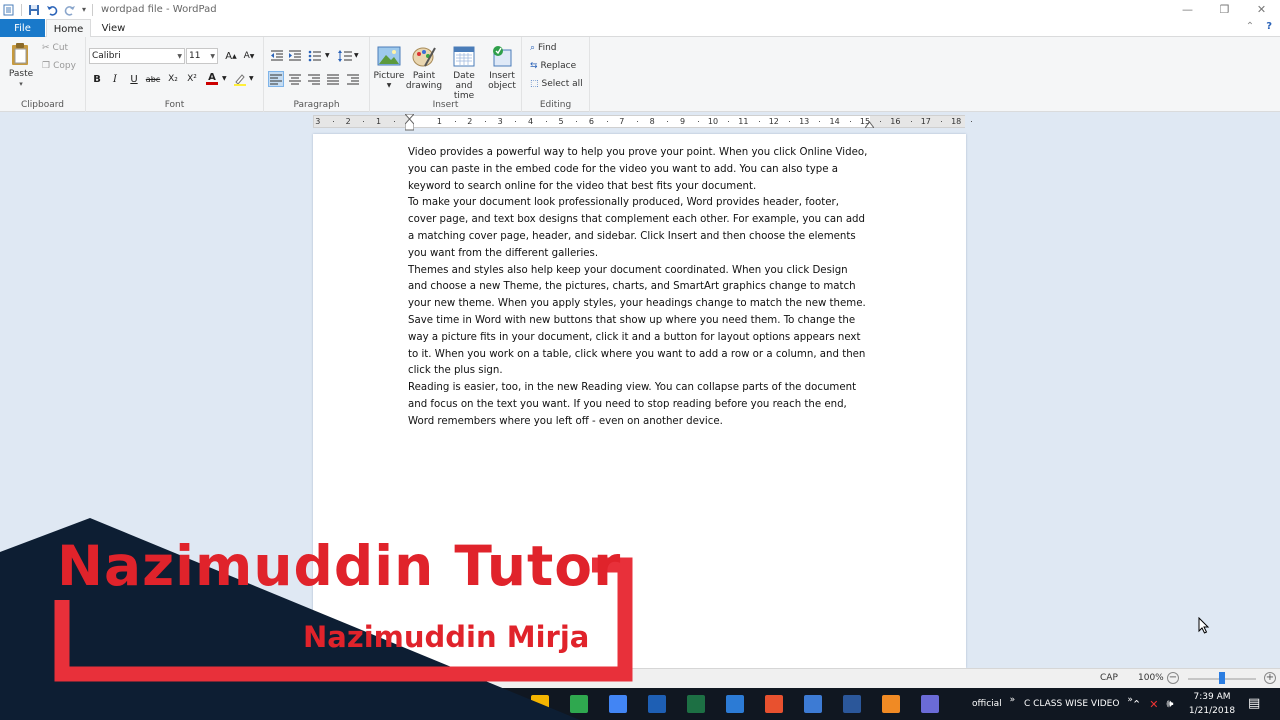 The height and width of the screenshot is (720, 1280). I want to click on font-family-select: Calibri ▼, so click(137, 56).